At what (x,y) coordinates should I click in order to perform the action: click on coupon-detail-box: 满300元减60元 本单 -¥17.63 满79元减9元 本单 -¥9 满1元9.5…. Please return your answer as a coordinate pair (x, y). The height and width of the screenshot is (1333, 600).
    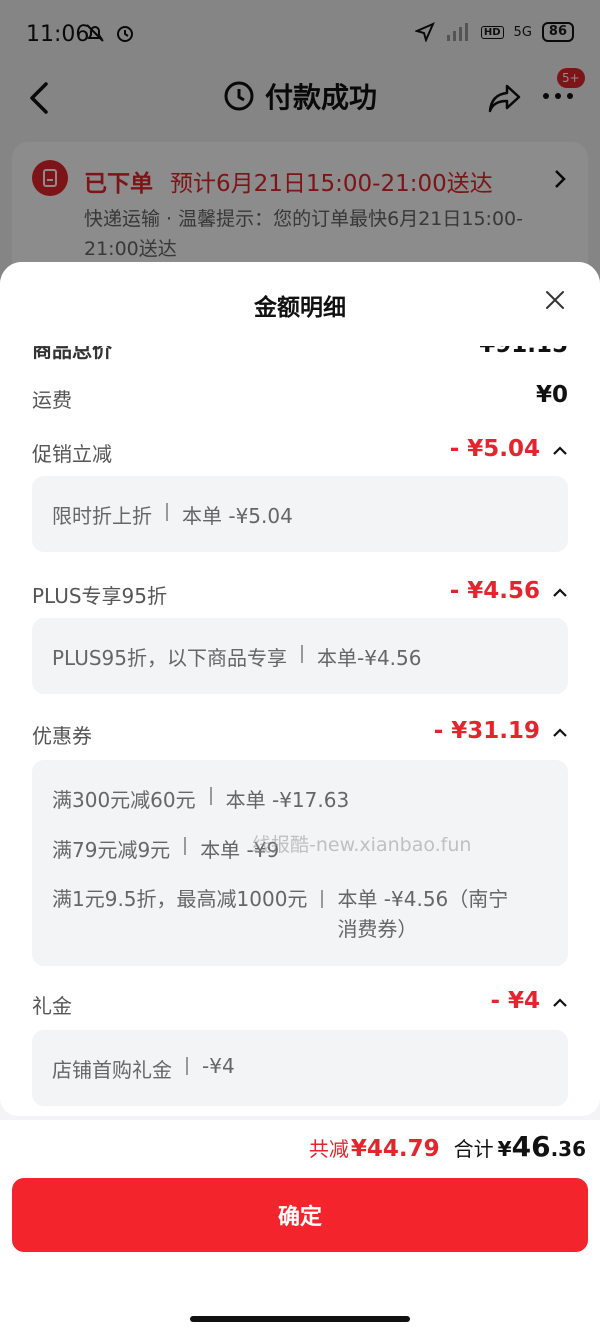
    Looking at the image, I should click on (300, 863).